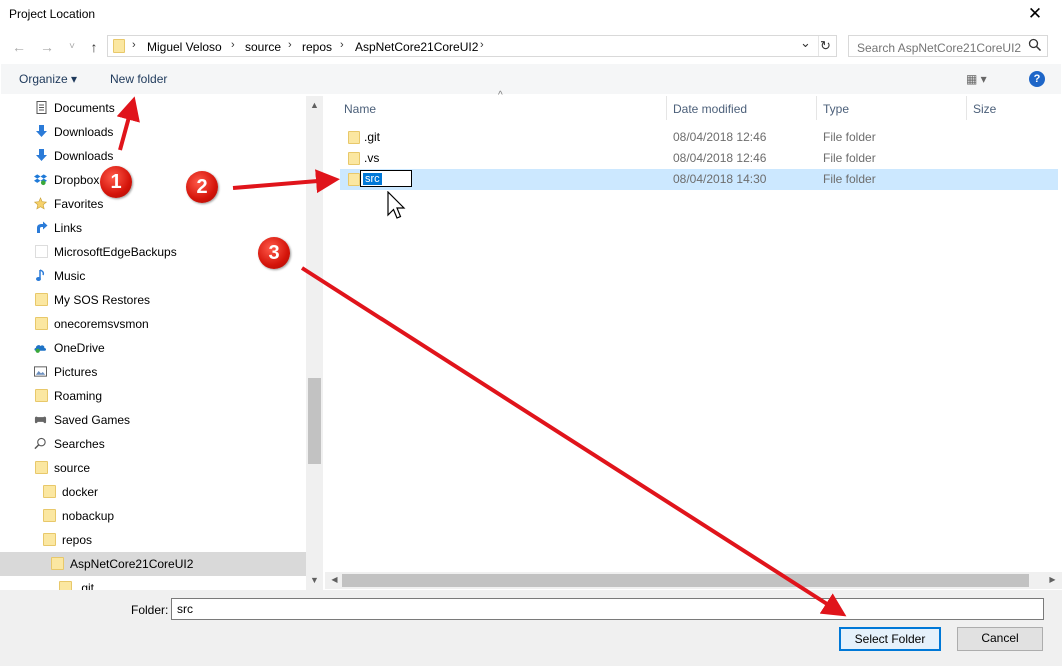  I want to click on annotation-badge-2: 2, so click(202, 187).